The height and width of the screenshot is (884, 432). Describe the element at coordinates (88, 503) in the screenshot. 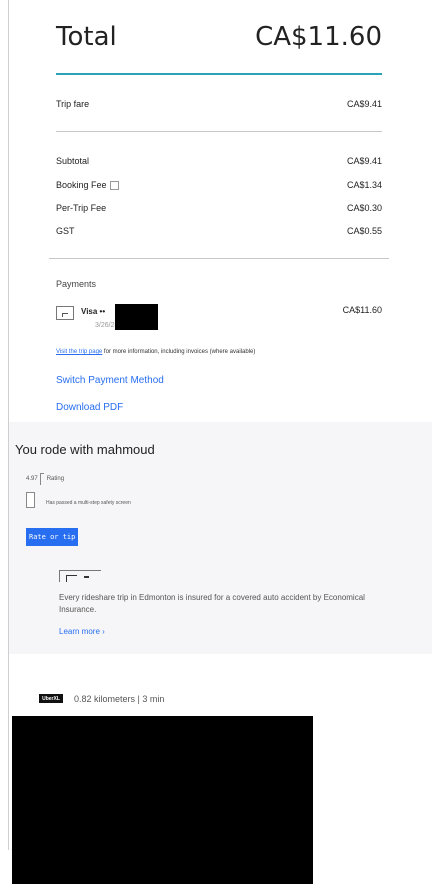

I see `safety-screen-text: Has passed a multi-step safety screen` at that location.